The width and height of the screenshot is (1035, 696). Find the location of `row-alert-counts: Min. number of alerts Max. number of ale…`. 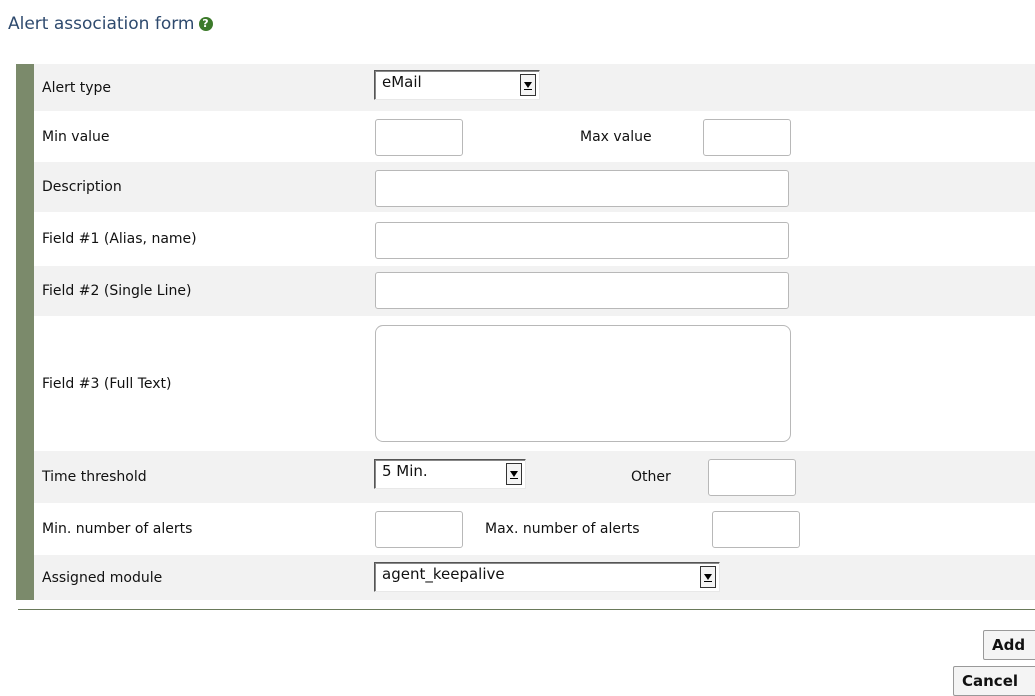

row-alert-counts: Min. number of alerts Max. number of ale… is located at coordinates (534, 529).